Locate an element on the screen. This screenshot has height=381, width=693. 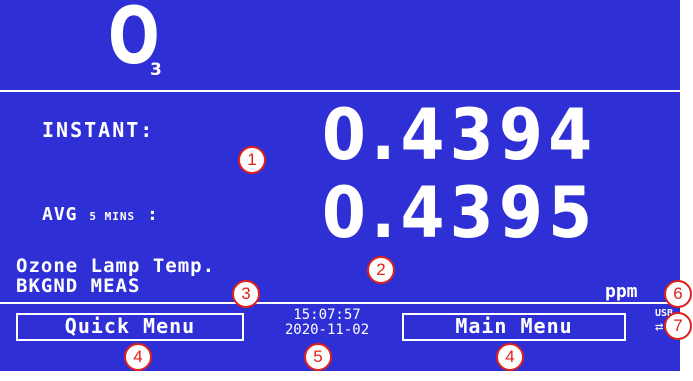
callout-2-badge: 2 is located at coordinates (381, 270).